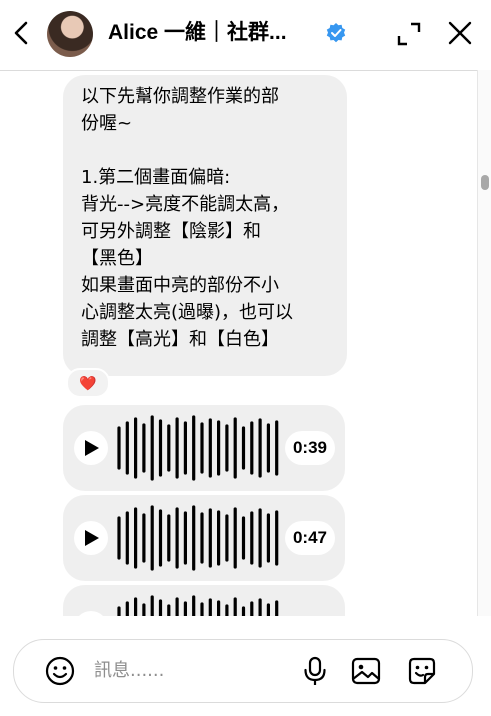 Image resolution: width=491 pixels, height=716 pixels. Describe the element at coordinates (460, 33) in the screenshot. I see `close-icon` at that location.